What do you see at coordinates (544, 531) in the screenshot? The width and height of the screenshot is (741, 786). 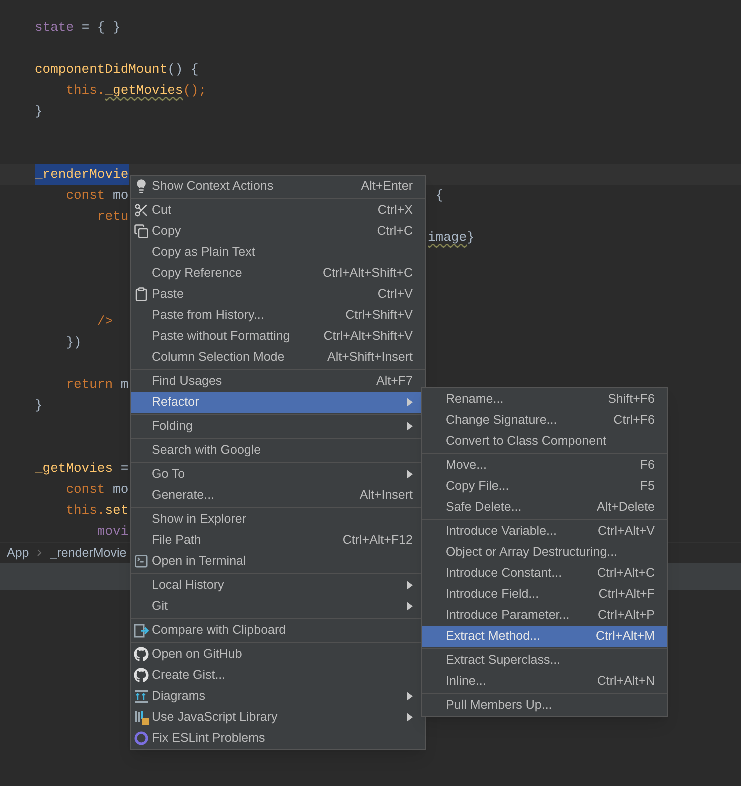 I see `menu-item: Introduce Variable... Ctrl+Alt+V` at bounding box center [544, 531].